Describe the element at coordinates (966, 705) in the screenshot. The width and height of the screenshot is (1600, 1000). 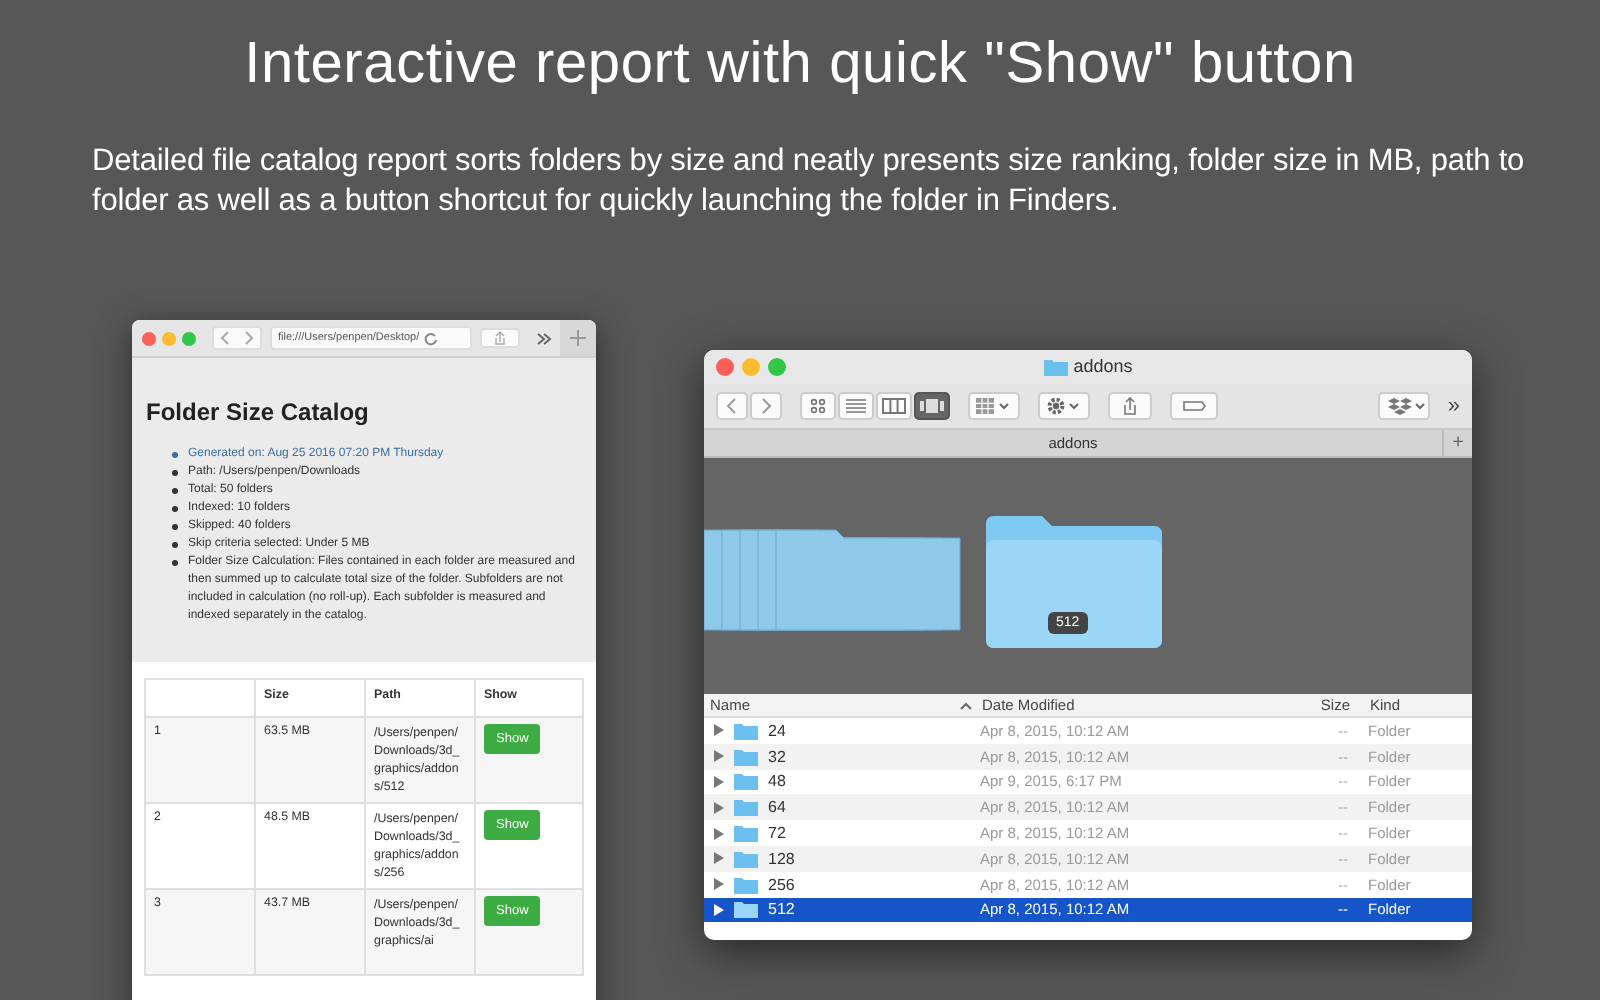
I see `sort-ascending-icon` at that location.